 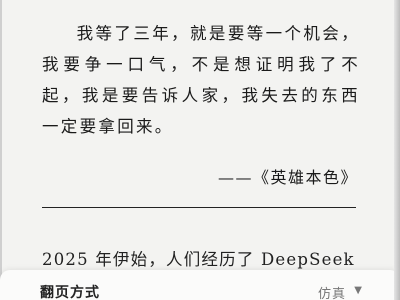 I want to click on device-bezel-right, so click(x=397, y=150).